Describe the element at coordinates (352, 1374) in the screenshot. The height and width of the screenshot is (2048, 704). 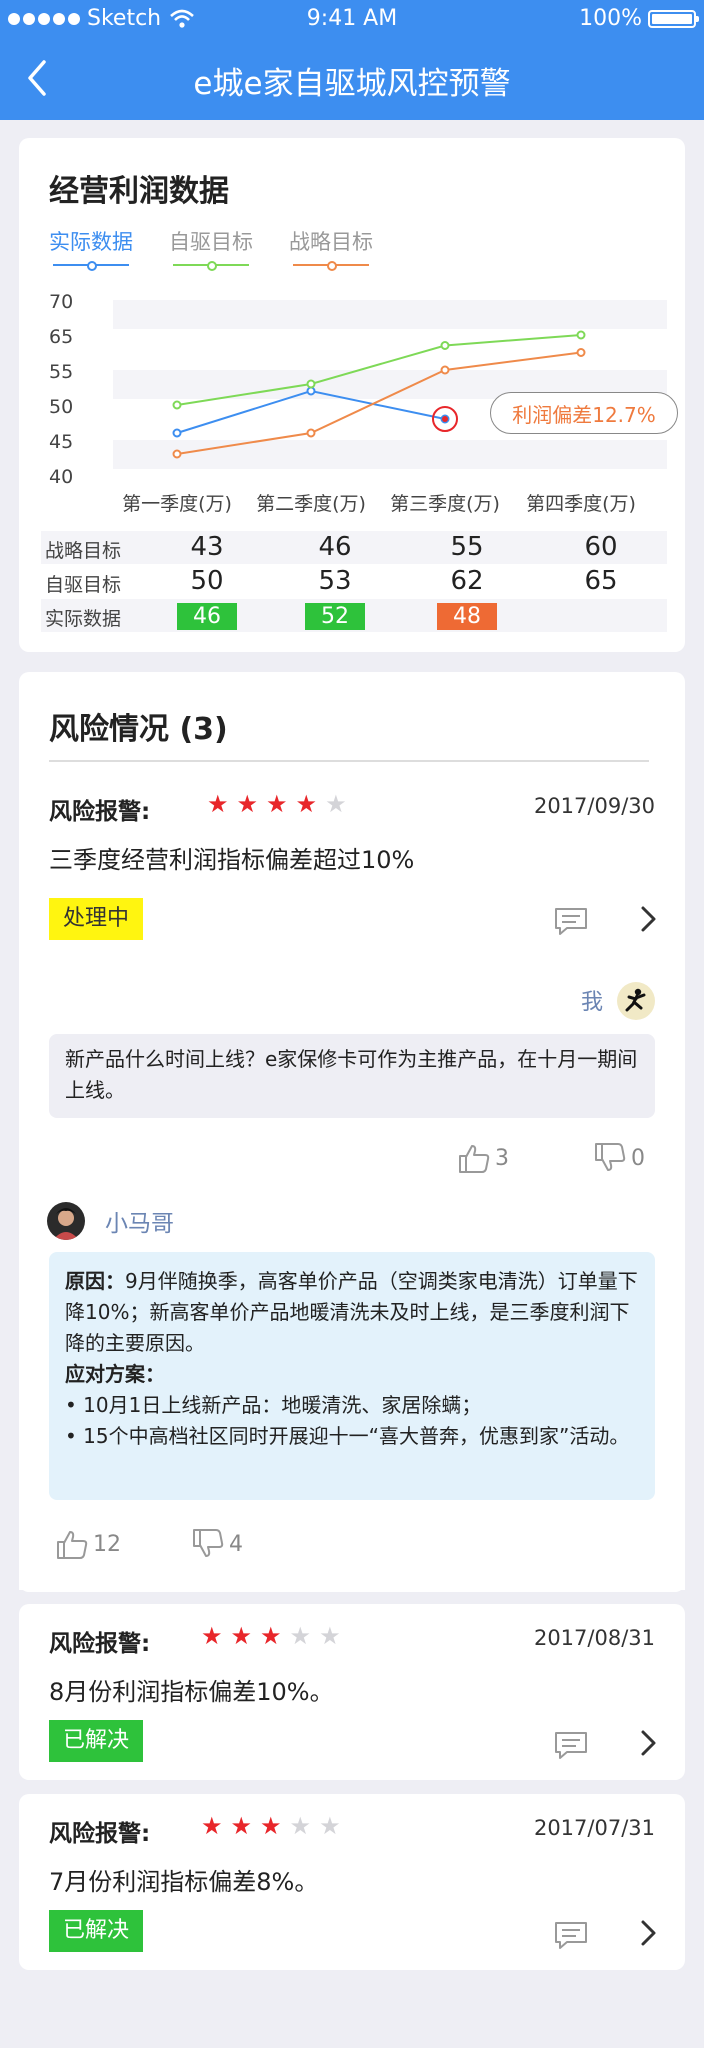
I see `reply-plan-label: 应对方案：` at that location.